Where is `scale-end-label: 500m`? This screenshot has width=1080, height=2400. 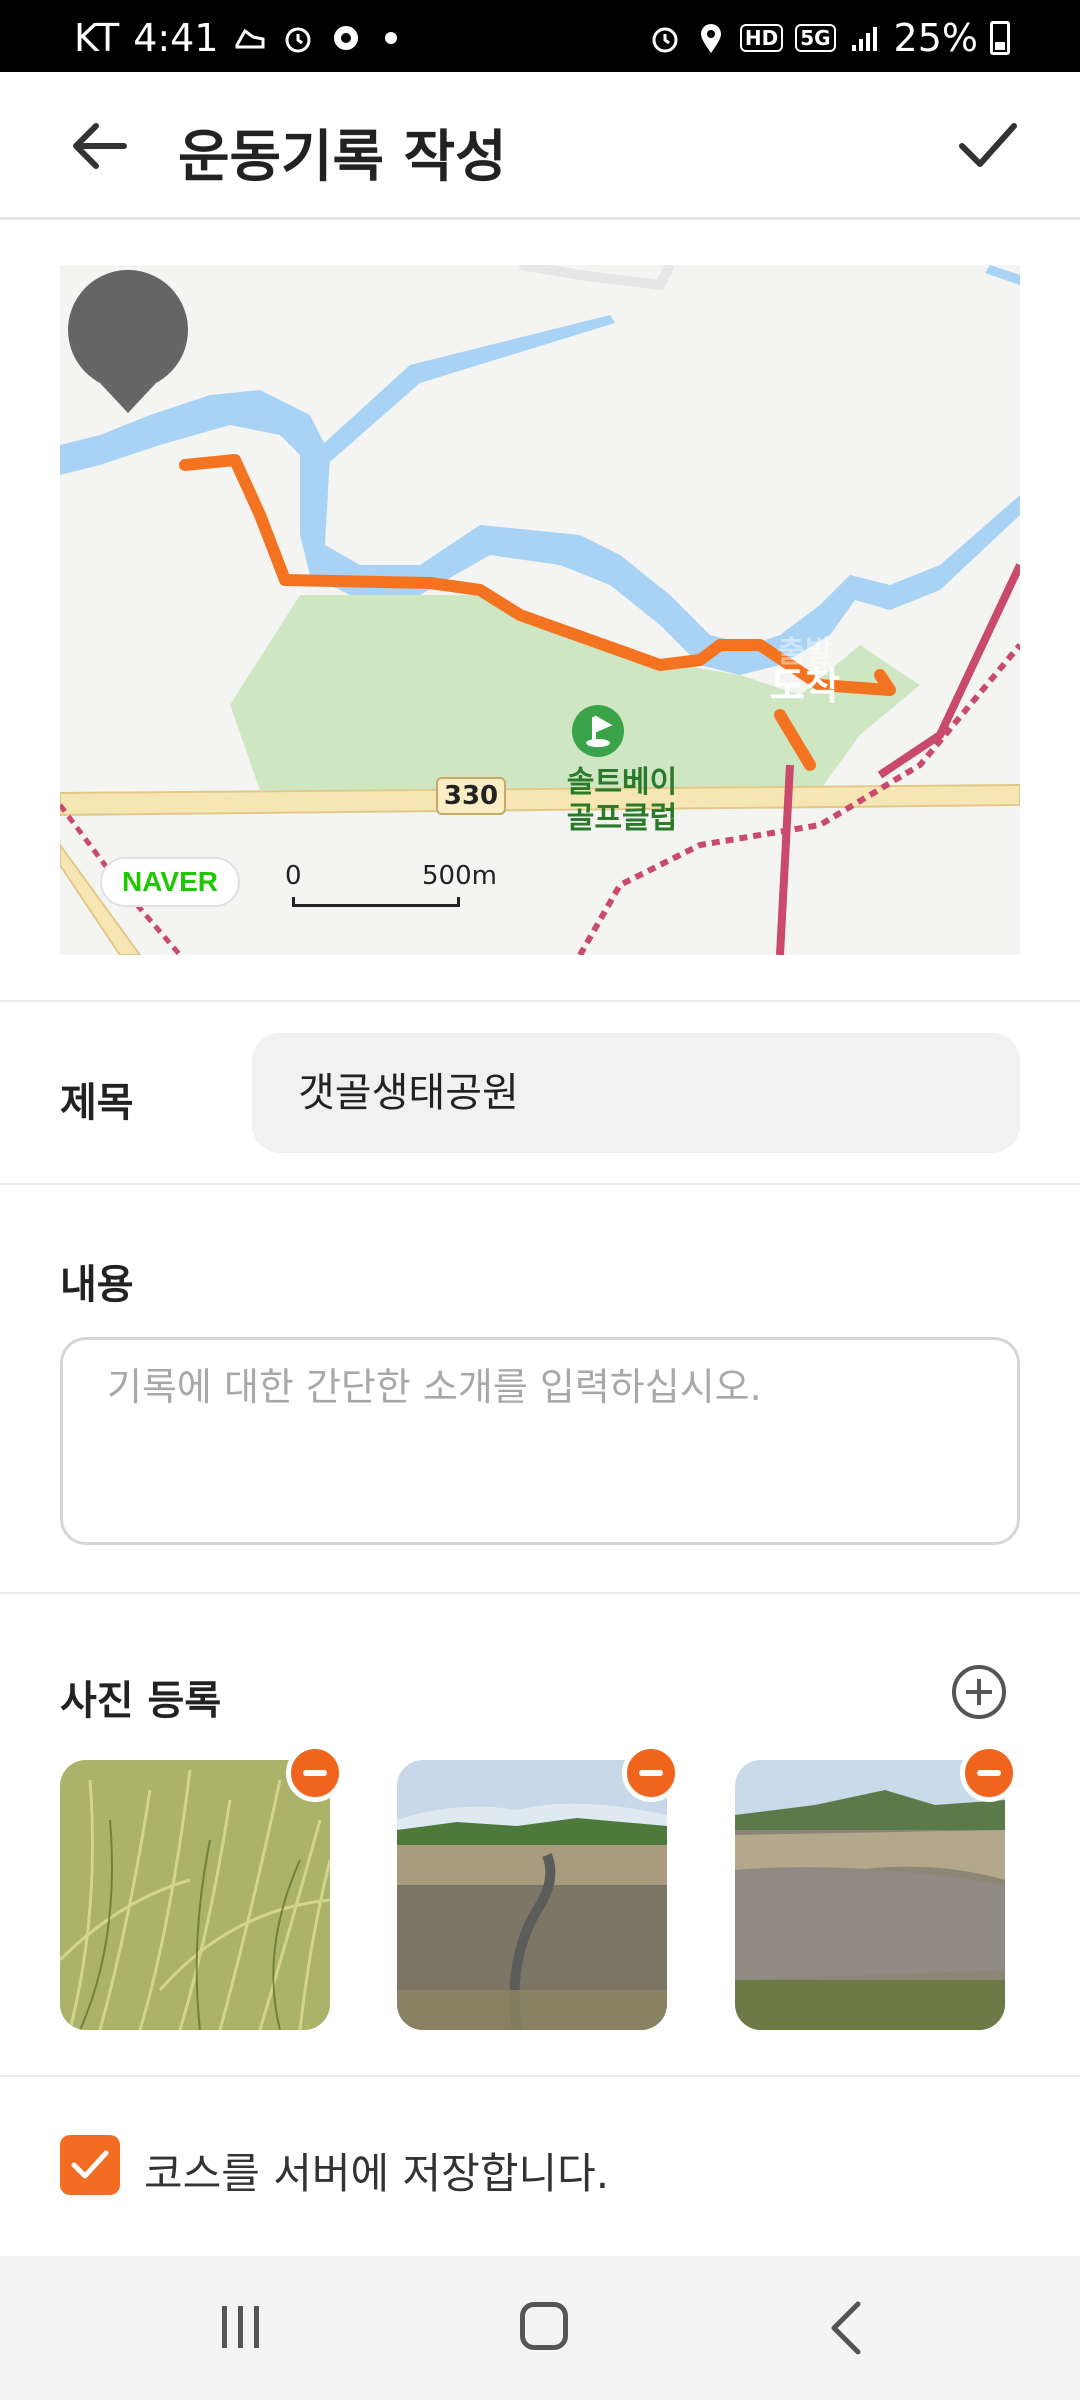 scale-end-label: 500m is located at coordinates (459, 876).